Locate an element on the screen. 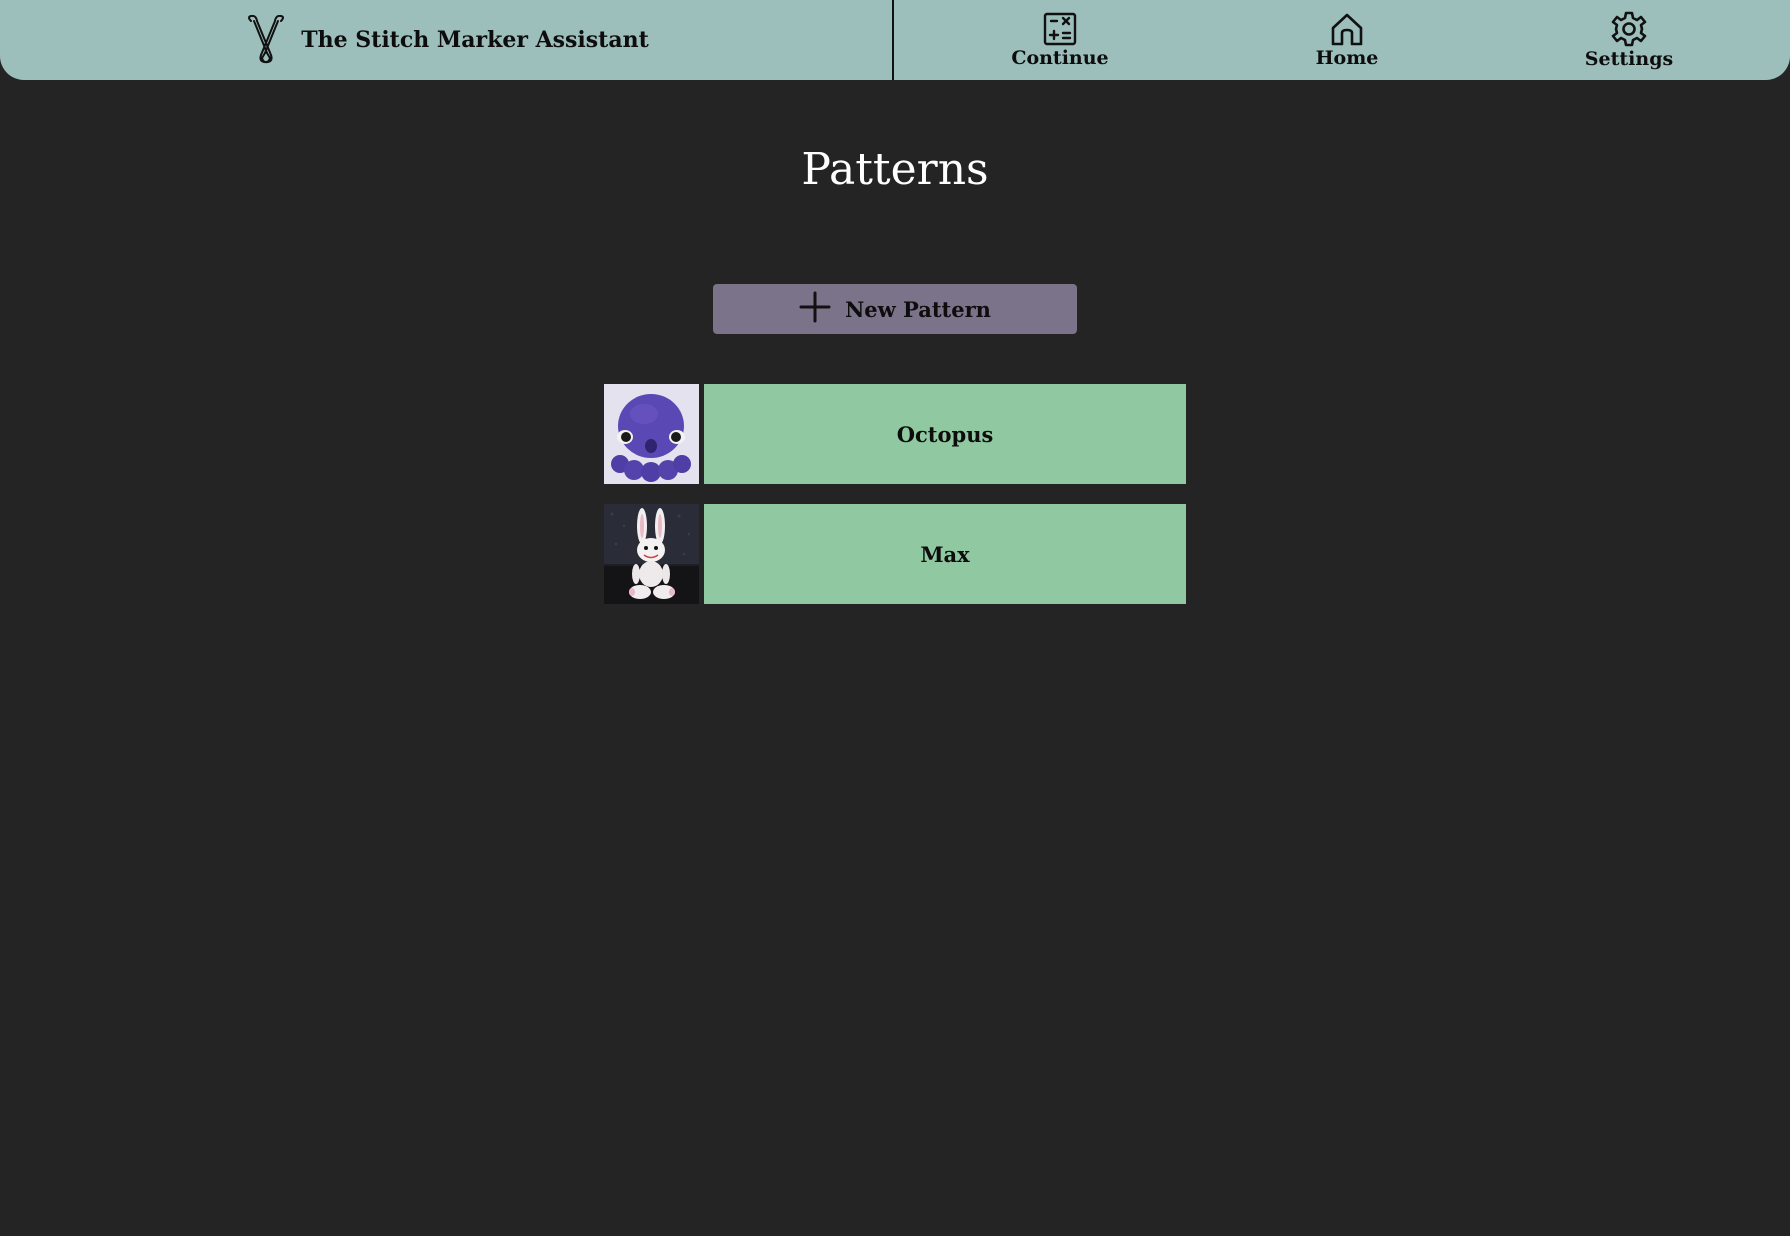 This screenshot has height=1236, width=1790. nav-settings-label: Settings is located at coordinates (1629, 58).